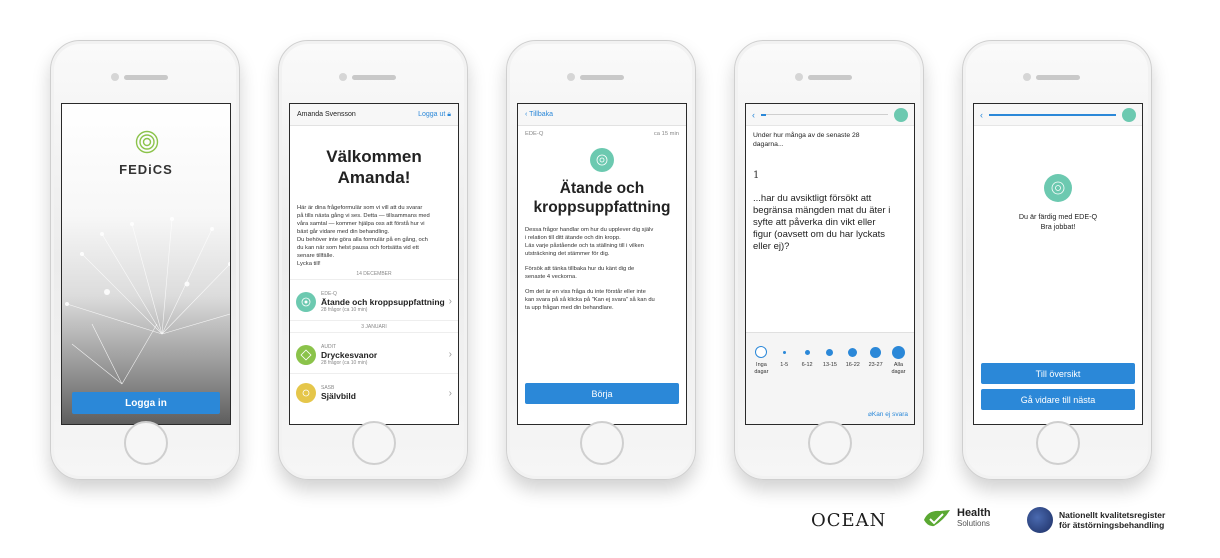 The image size is (1220, 558). What do you see at coordinates (146, 264) in the screenshot?
I see `login-screen: FEDiCS Logga in` at bounding box center [146, 264].